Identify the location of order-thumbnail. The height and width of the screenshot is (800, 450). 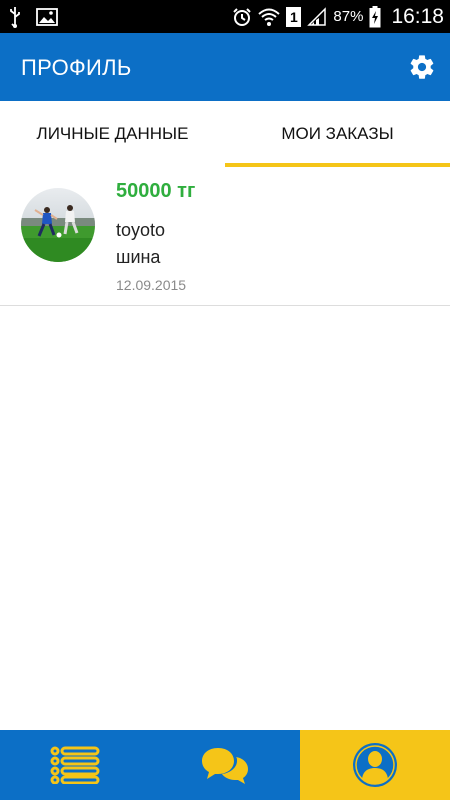
(58, 225).